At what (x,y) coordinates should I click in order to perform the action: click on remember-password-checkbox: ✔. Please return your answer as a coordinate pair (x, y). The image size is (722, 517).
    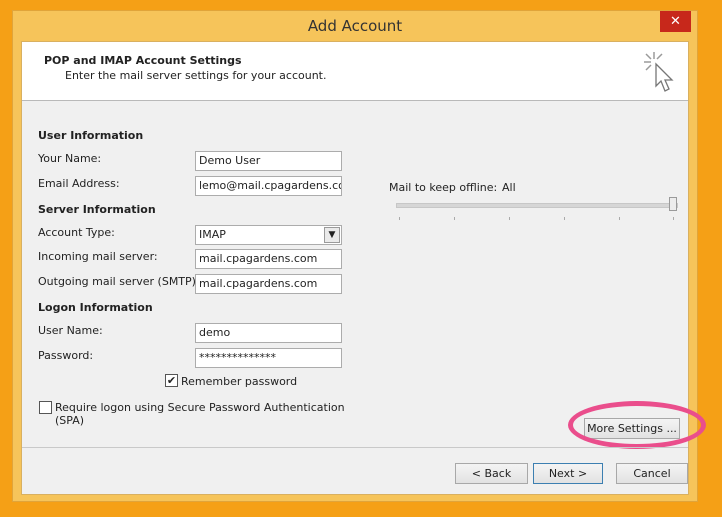
    Looking at the image, I should click on (171, 380).